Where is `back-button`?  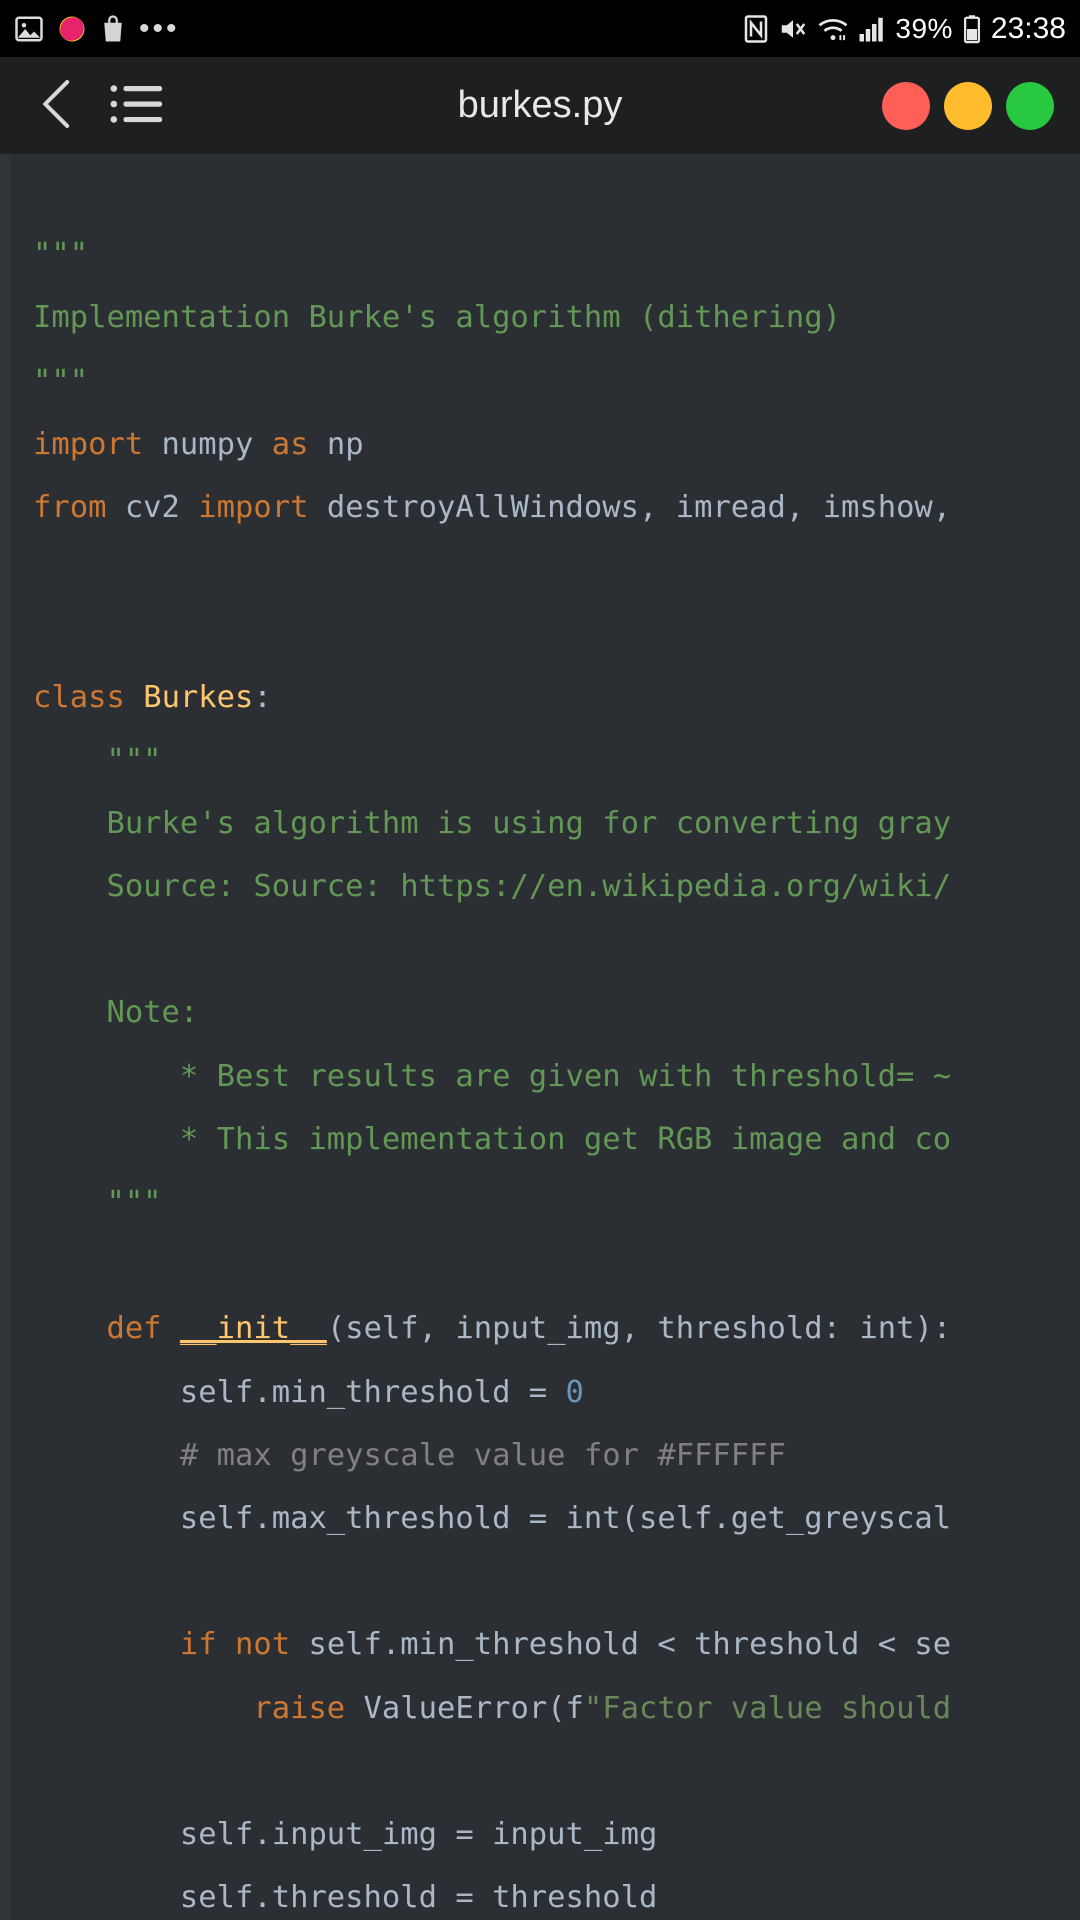 back-button is located at coordinates (57, 106).